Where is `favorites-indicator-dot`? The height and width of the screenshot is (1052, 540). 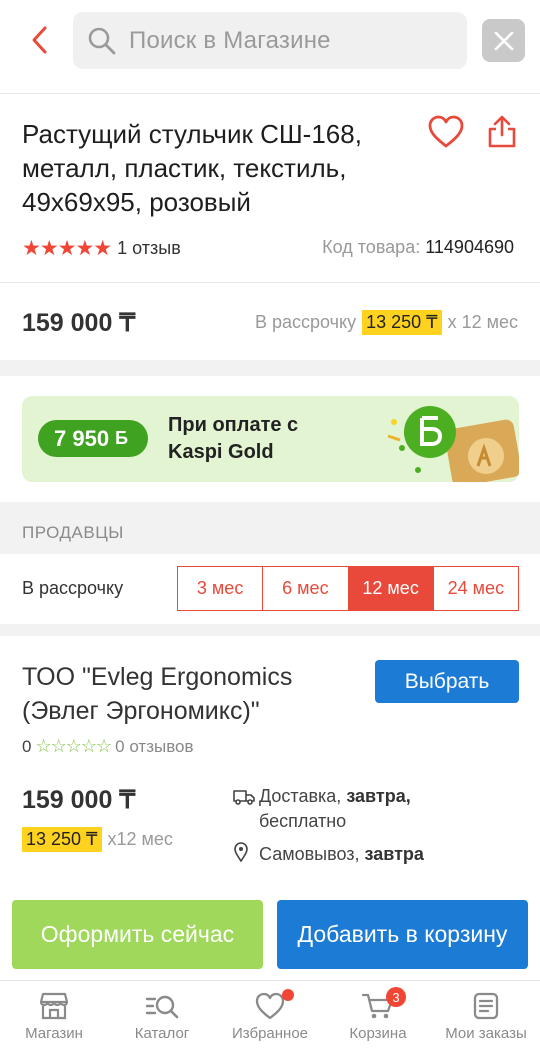 favorites-indicator-dot is located at coordinates (288, 995).